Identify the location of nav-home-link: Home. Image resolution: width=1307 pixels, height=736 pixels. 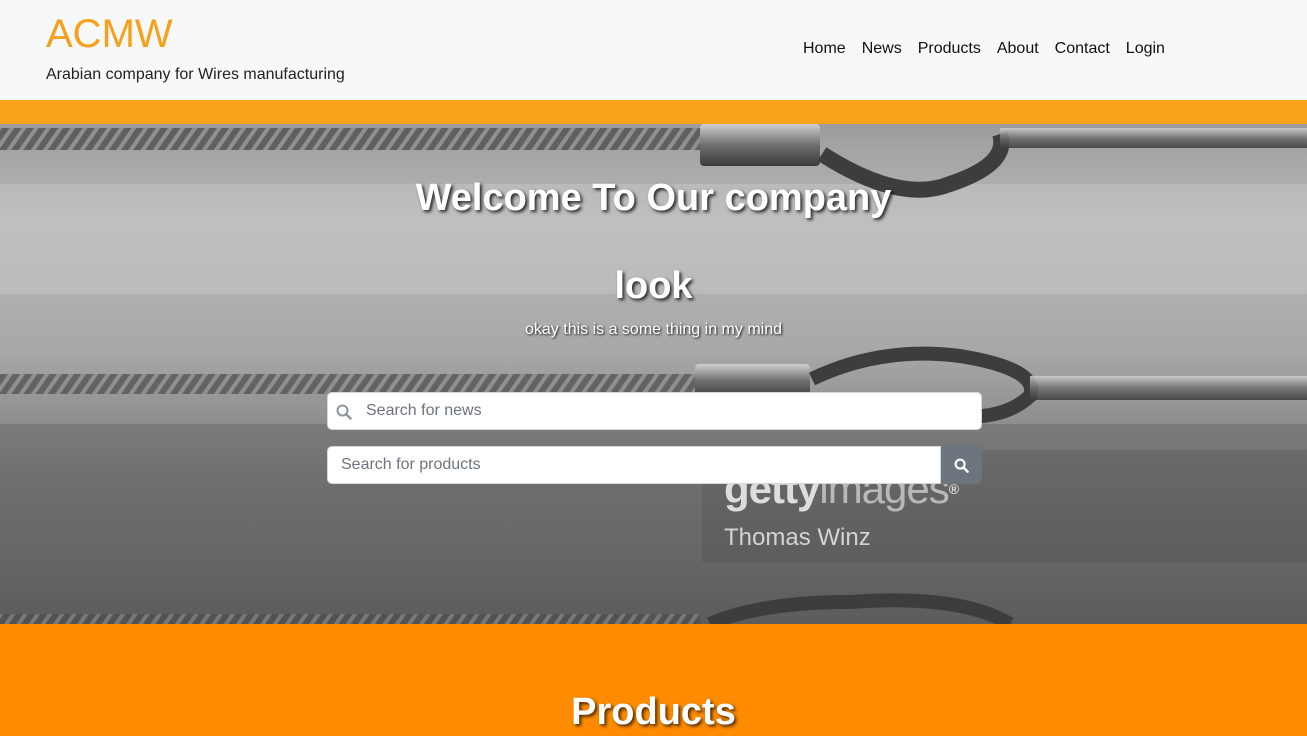
(824, 49).